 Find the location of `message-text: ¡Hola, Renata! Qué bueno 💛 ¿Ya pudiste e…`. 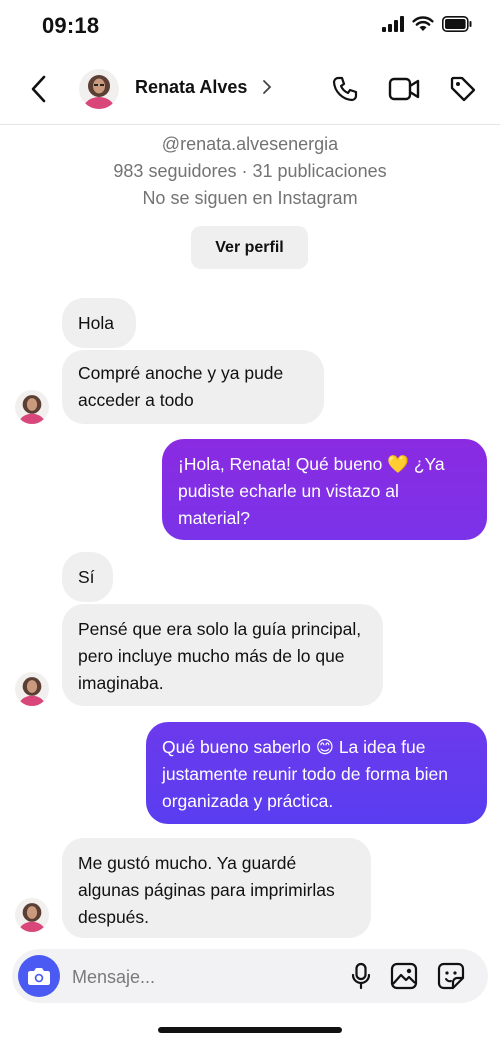

message-text: ¡Hola, Renata! Qué bueno 💛 ¿Ya pudiste e… is located at coordinates (311, 491).